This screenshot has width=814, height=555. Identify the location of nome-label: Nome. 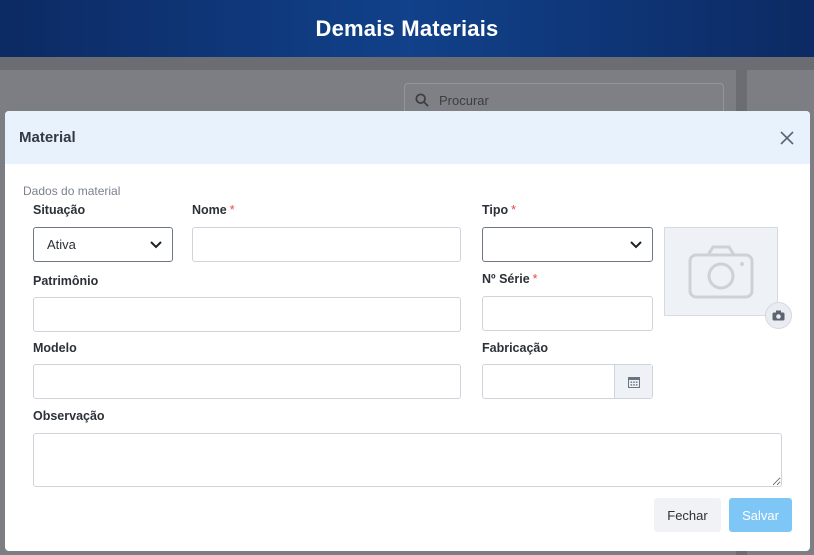
(213, 210).